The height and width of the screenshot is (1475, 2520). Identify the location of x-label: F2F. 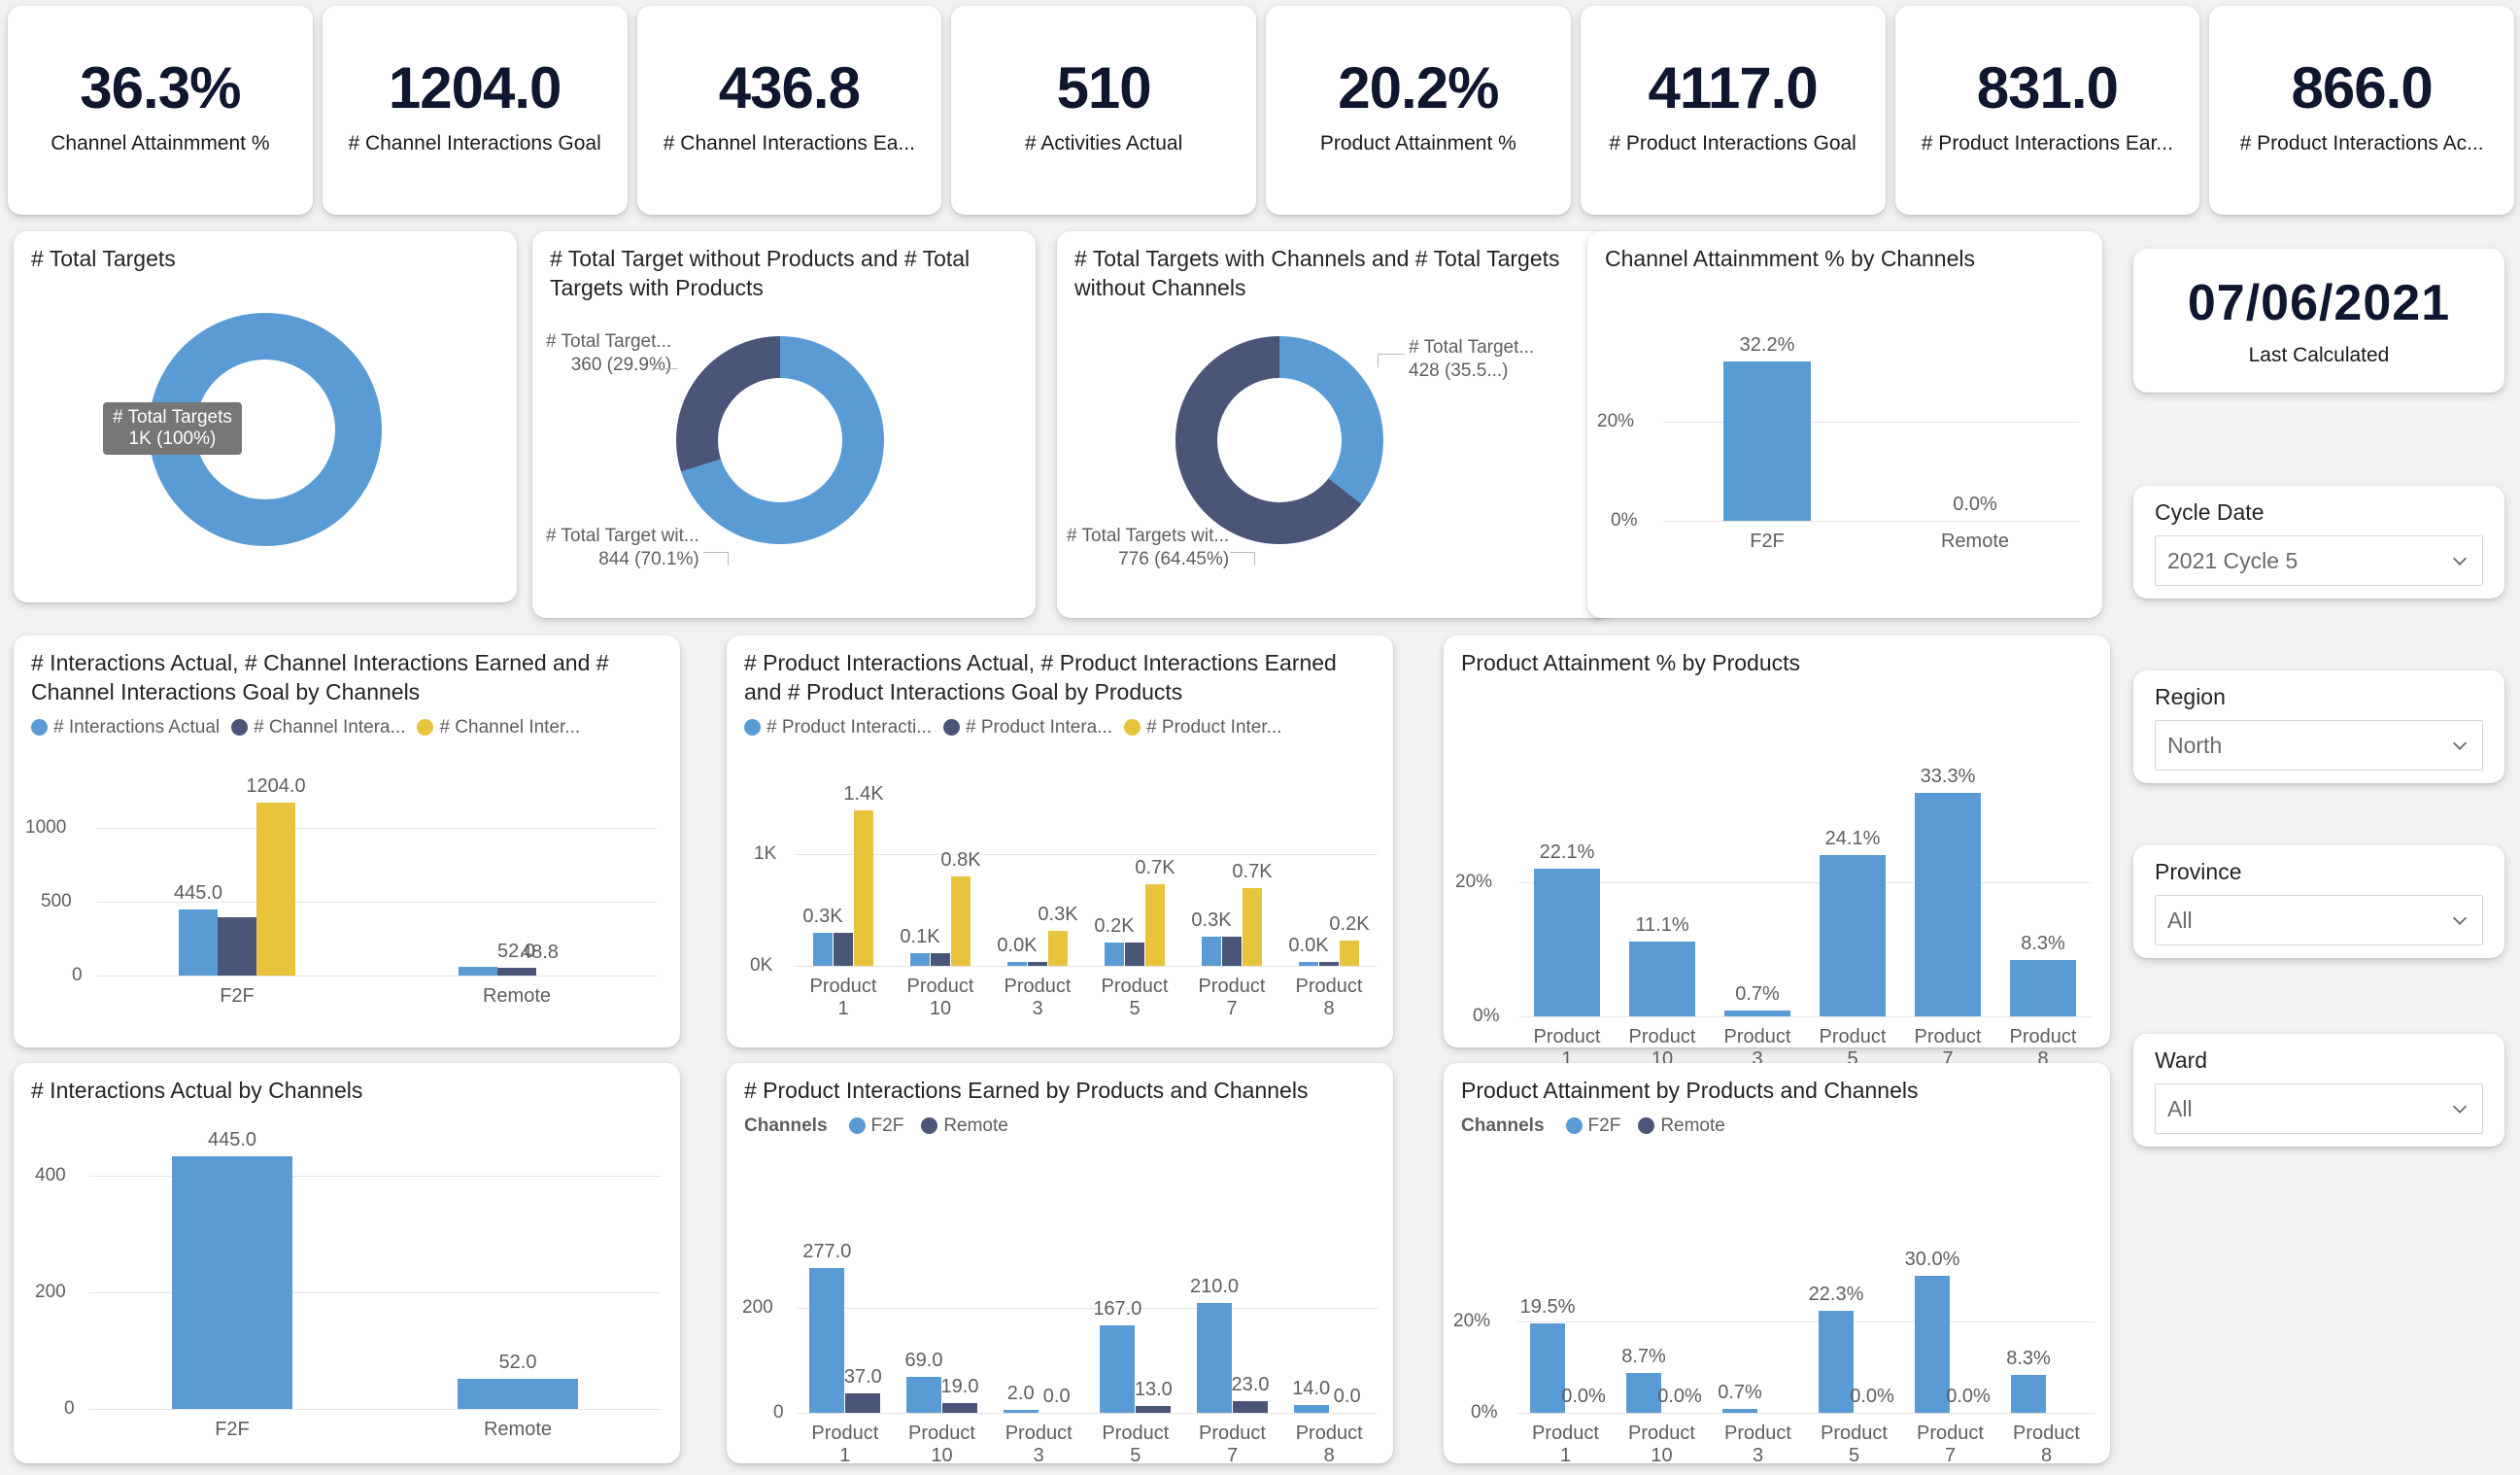
(1767, 541).